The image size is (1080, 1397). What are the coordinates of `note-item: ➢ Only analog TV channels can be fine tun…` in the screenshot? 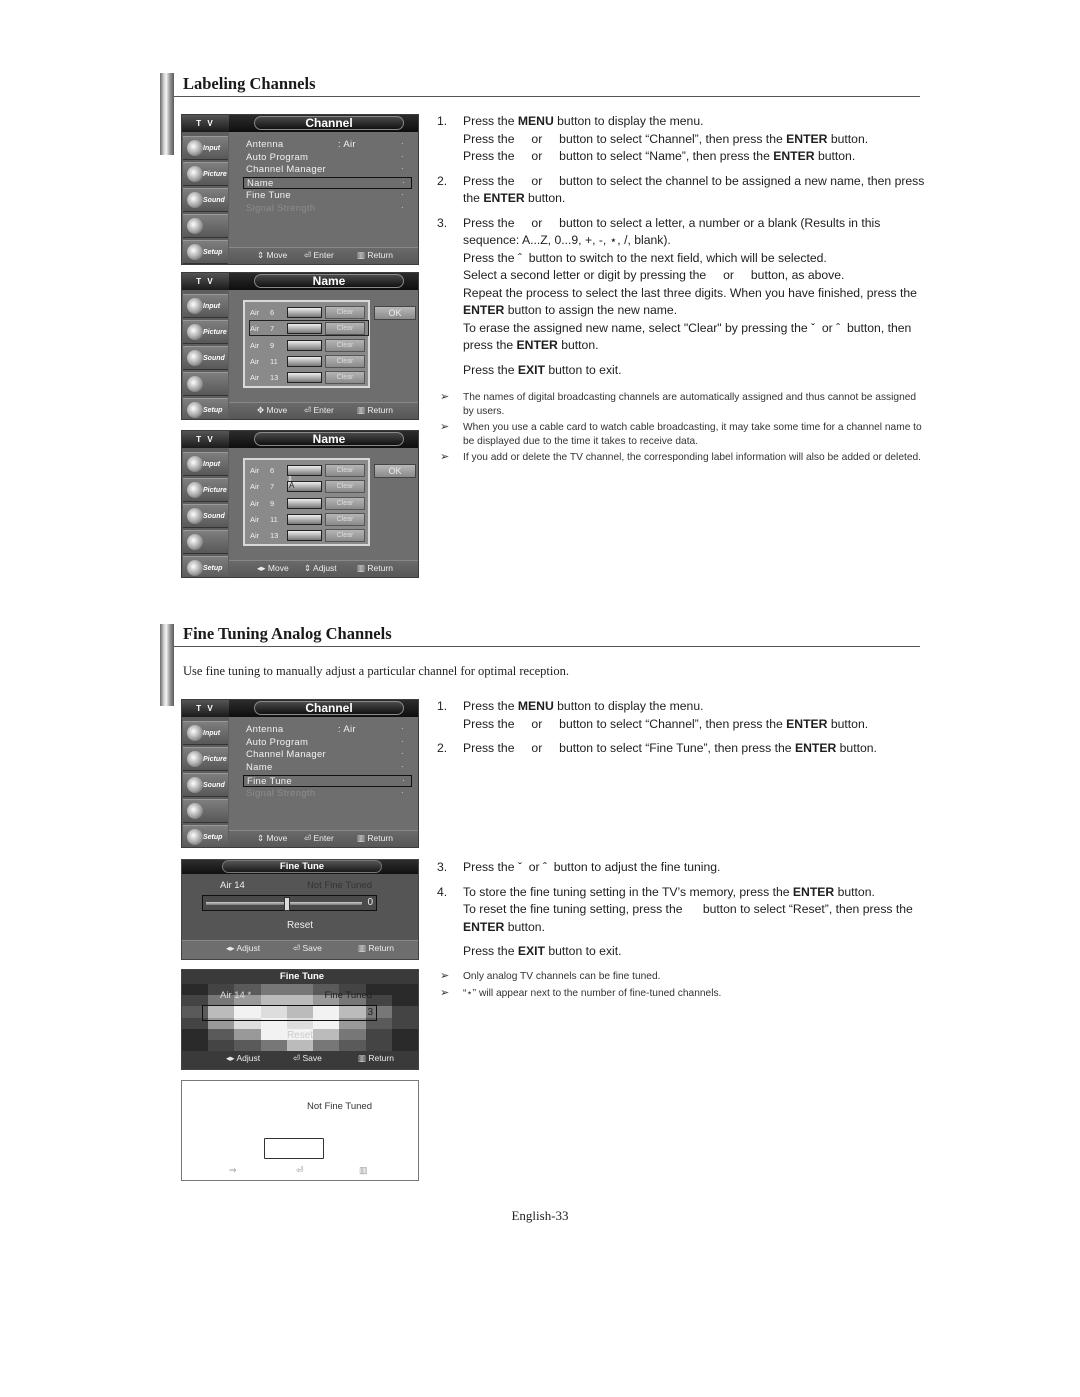 It's located at (682, 977).